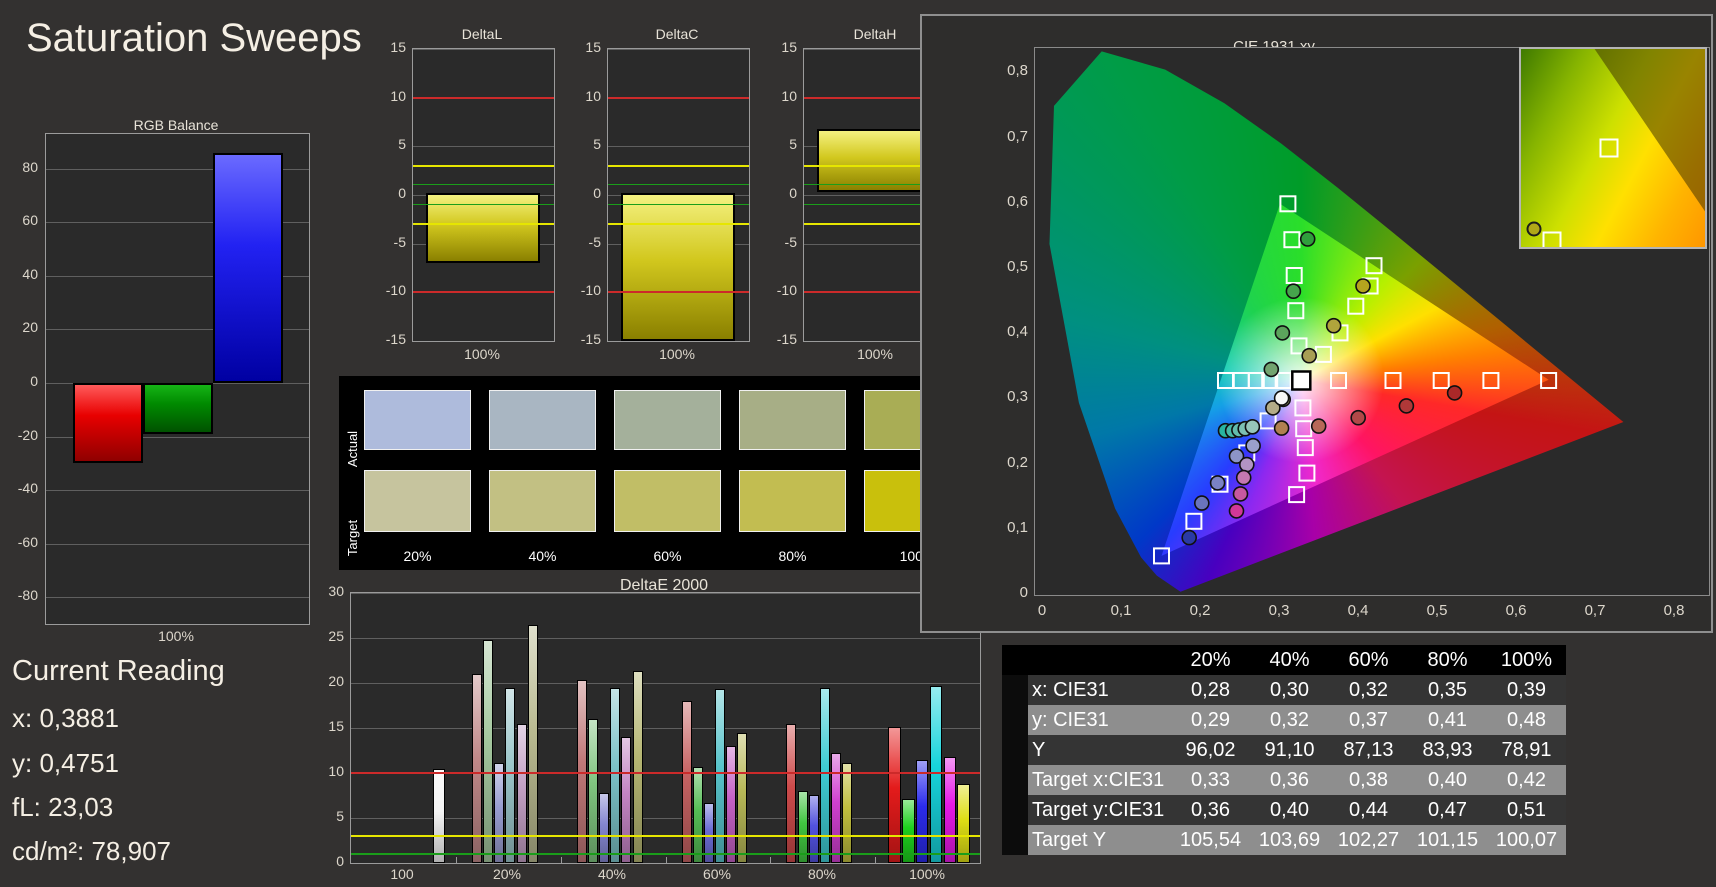 The width and height of the screenshot is (1716, 887). I want to click on cie-ytick-label: 0,1, so click(1017, 527).